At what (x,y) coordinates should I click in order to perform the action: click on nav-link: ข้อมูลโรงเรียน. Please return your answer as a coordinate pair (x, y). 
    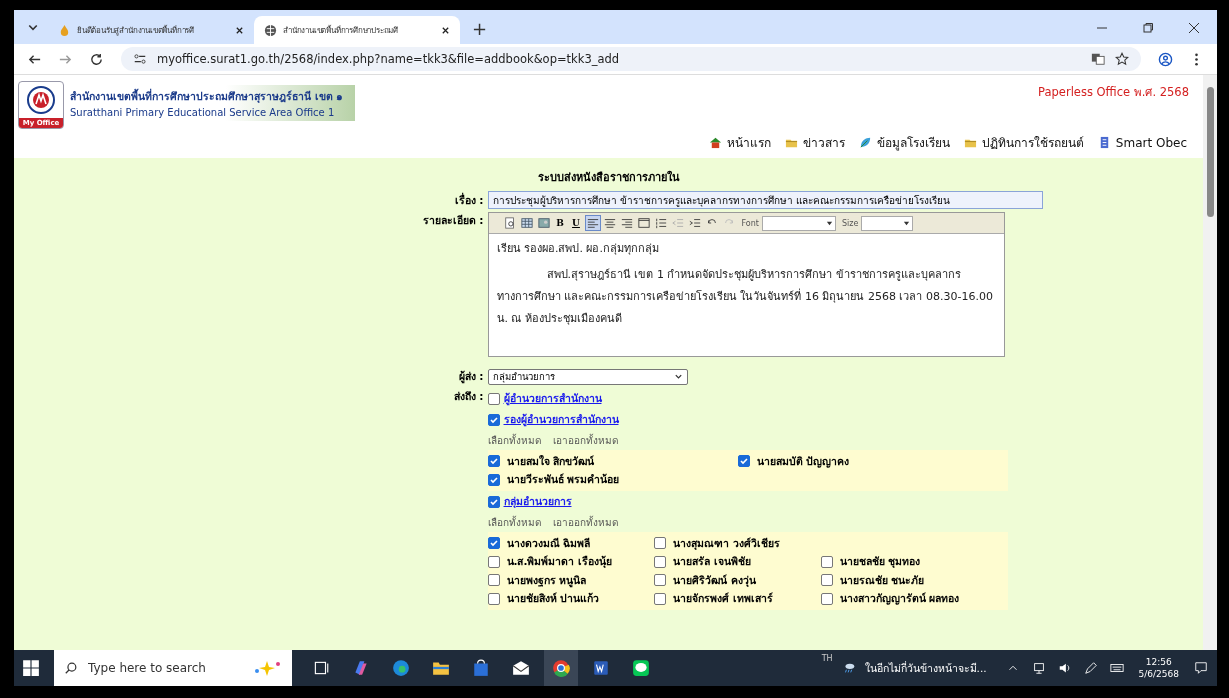
    Looking at the image, I should click on (904, 142).